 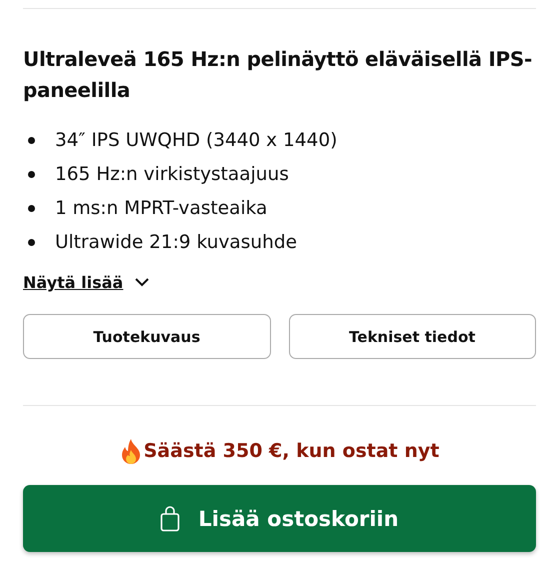 What do you see at coordinates (176, 243) in the screenshot?
I see `feature-text: Ultrawide 21:9 kuvasuhde` at bounding box center [176, 243].